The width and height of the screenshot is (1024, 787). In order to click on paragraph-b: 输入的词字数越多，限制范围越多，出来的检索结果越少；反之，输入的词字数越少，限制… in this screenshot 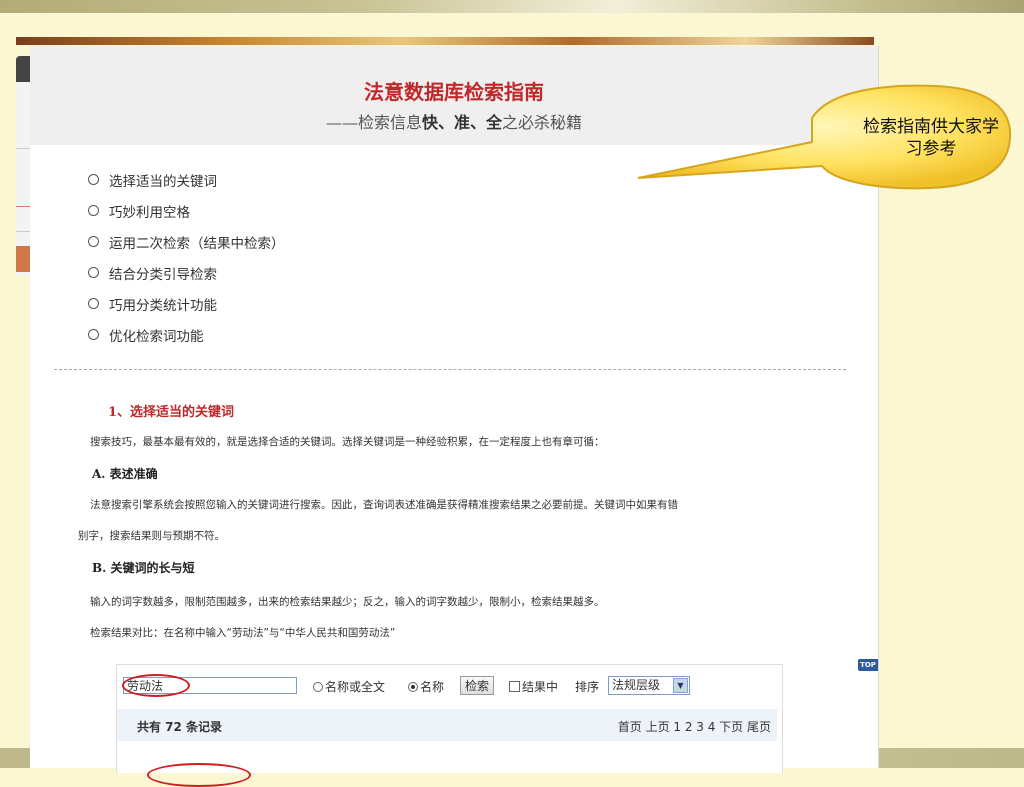, I will do `click(347, 602)`.